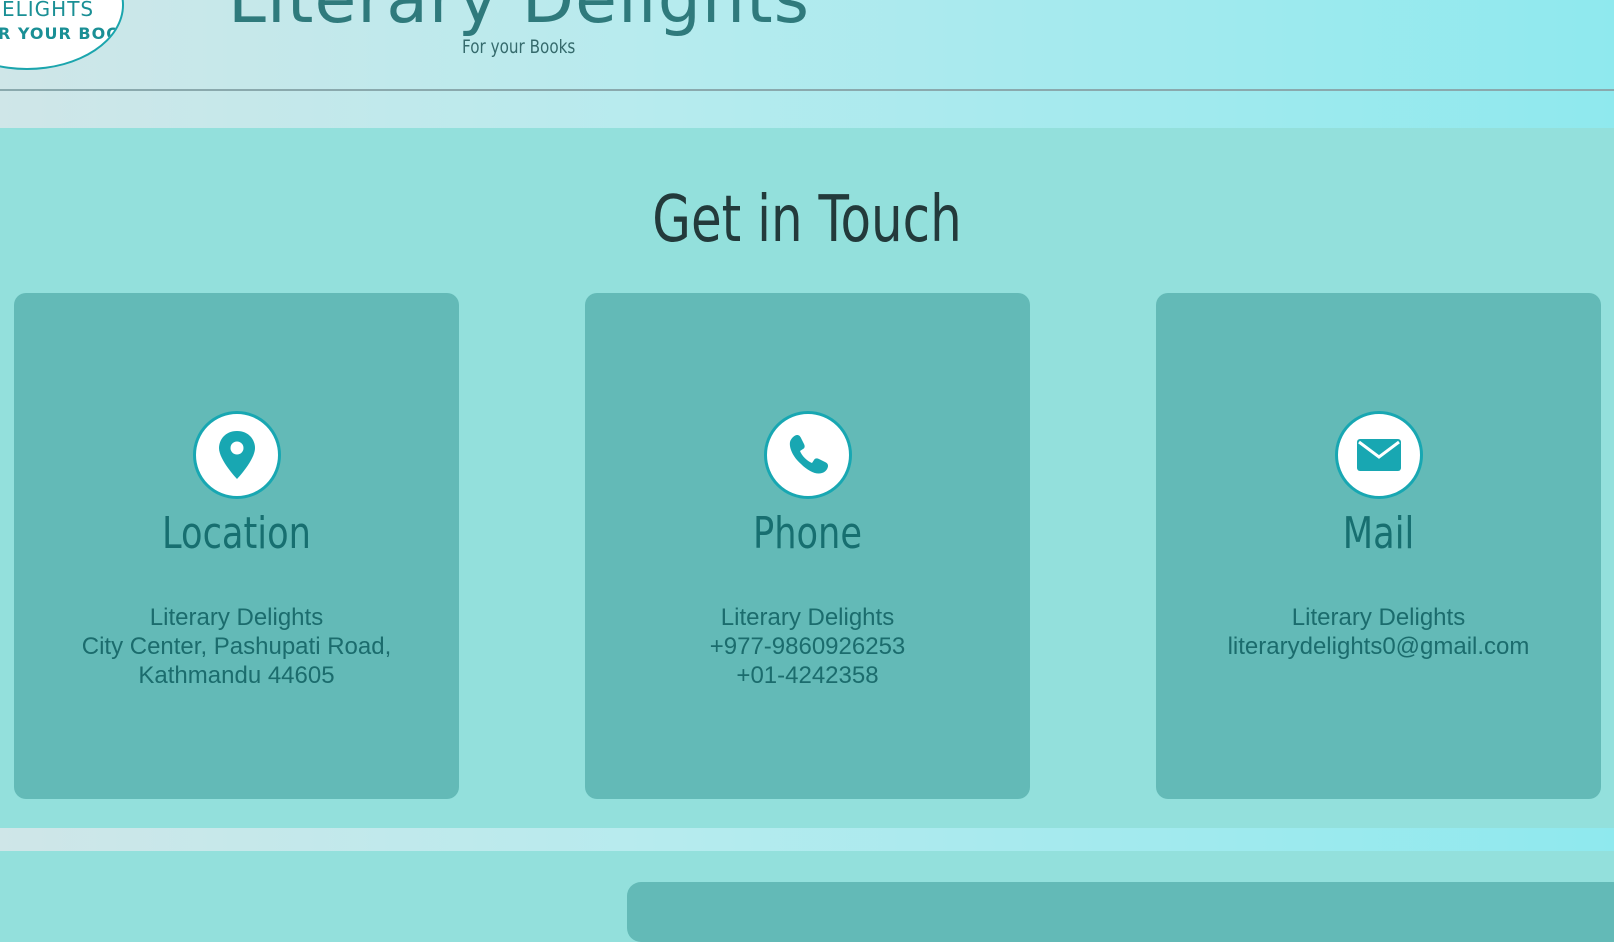 The height and width of the screenshot is (942, 1614). Describe the element at coordinates (1378, 646) in the screenshot. I see `email-address: literarydelights0@gmail.com` at that location.